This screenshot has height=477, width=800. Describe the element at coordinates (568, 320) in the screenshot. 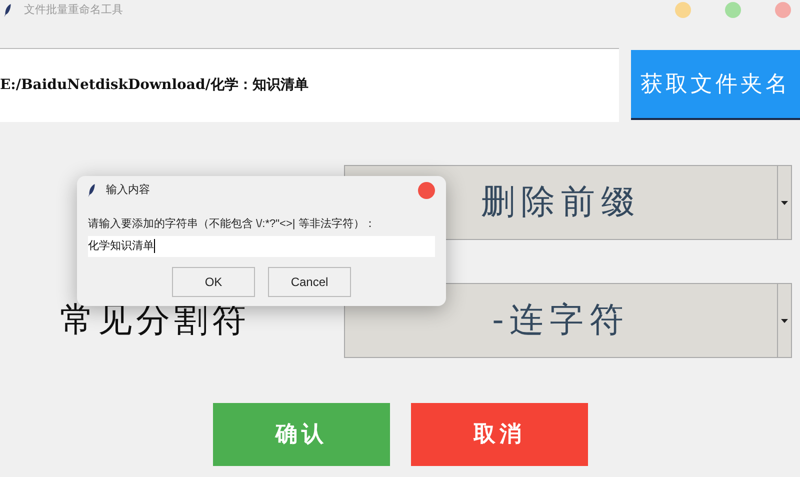

I see `dropdown: -连字符` at that location.